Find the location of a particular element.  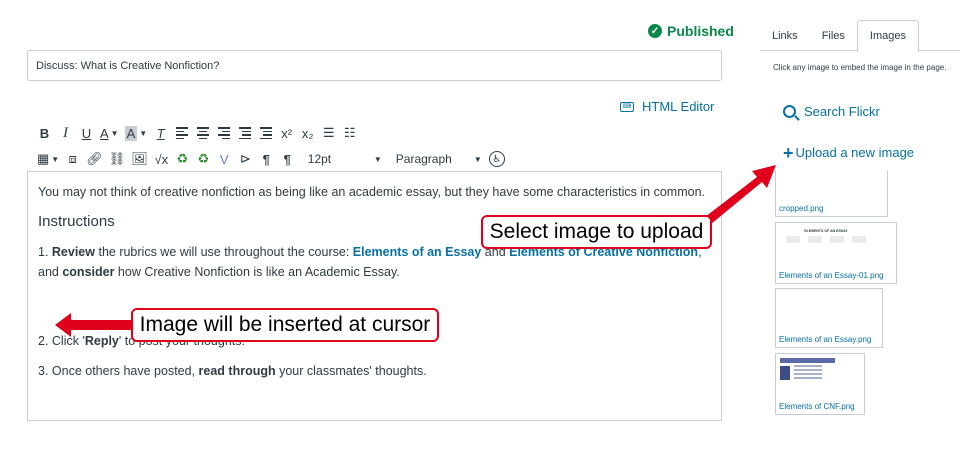

published-status: ✓ Published is located at coordinates (691, 31).